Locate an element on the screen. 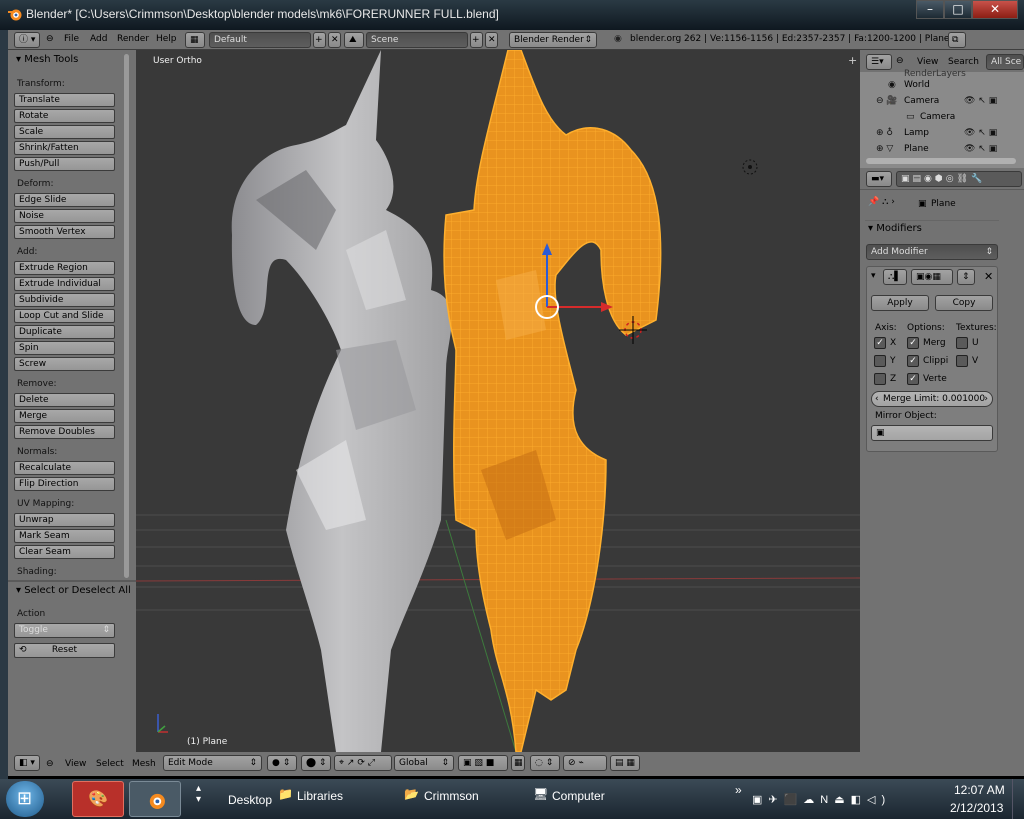 This screenshot has width=1024, height=819. maximize-button: □ is located at coordinates (958, 9).